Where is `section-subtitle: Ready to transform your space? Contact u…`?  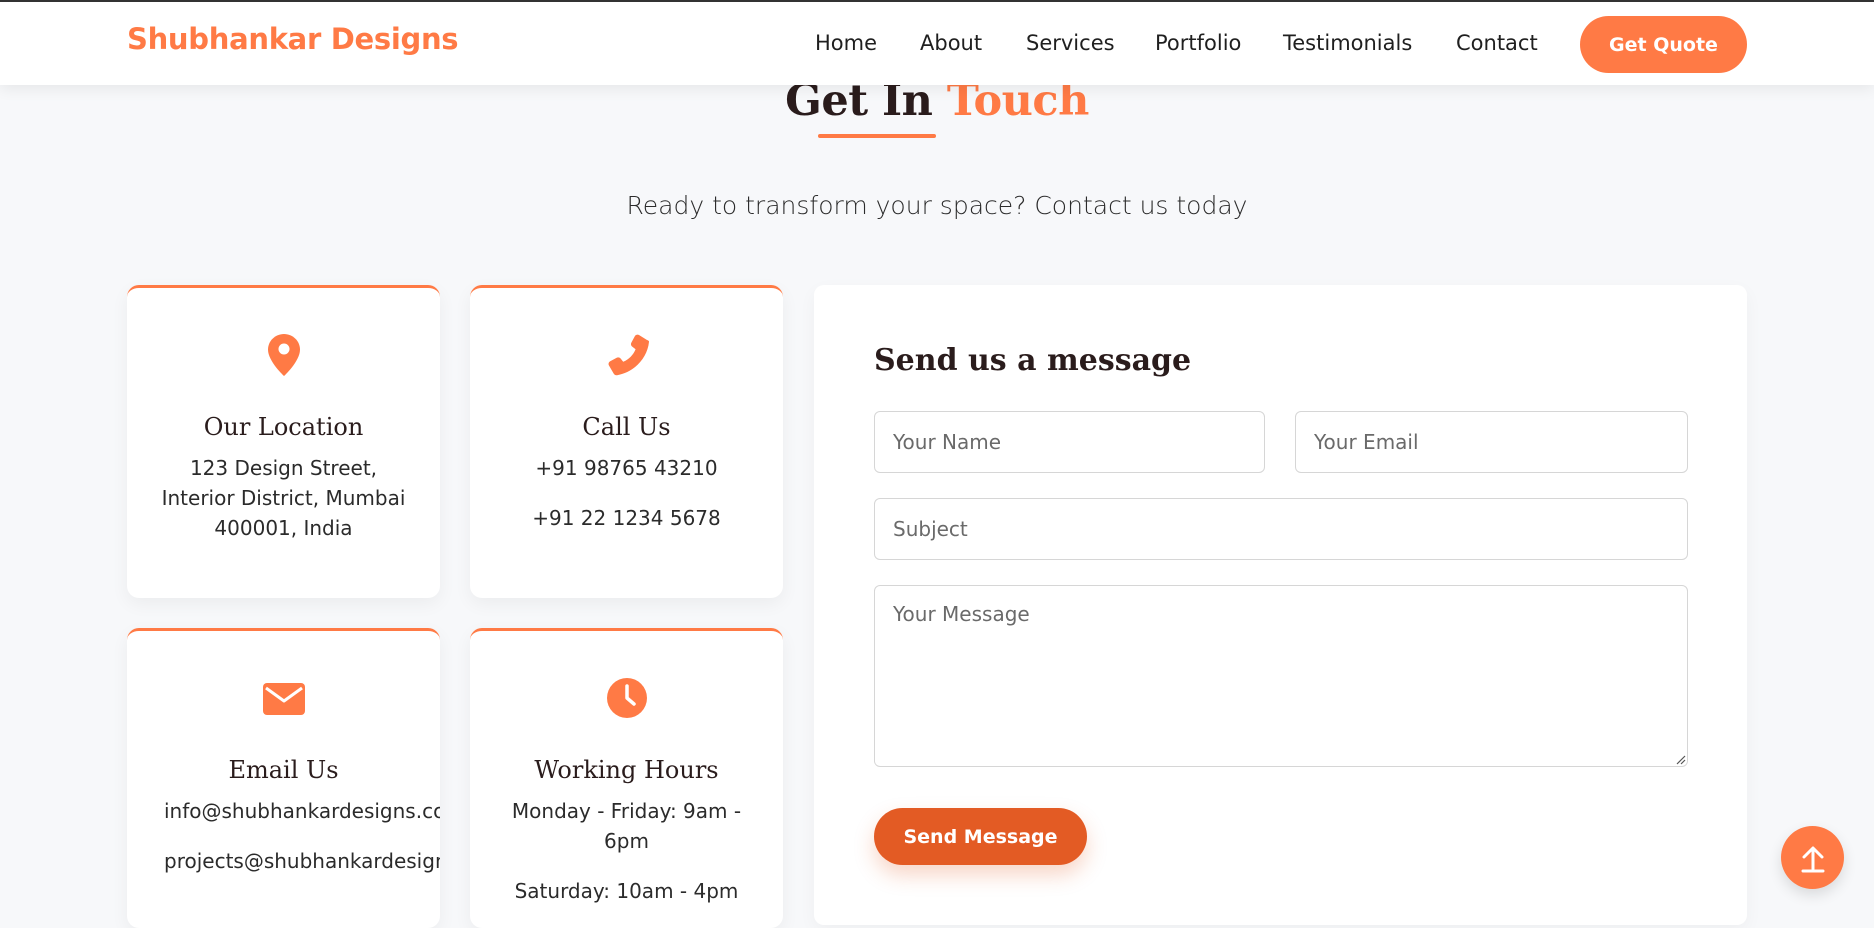 section-subtitle: Ready to transform your space? Contact u… is located at coordinates (937, 205).